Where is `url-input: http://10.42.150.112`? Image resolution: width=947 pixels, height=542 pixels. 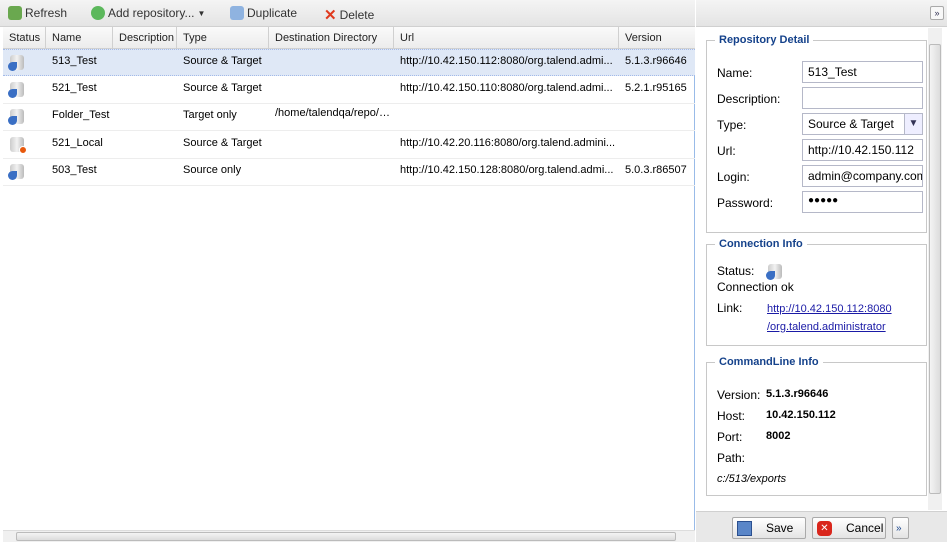 url-input: http://10.42.150.112 is located at coordinates (862, 150).